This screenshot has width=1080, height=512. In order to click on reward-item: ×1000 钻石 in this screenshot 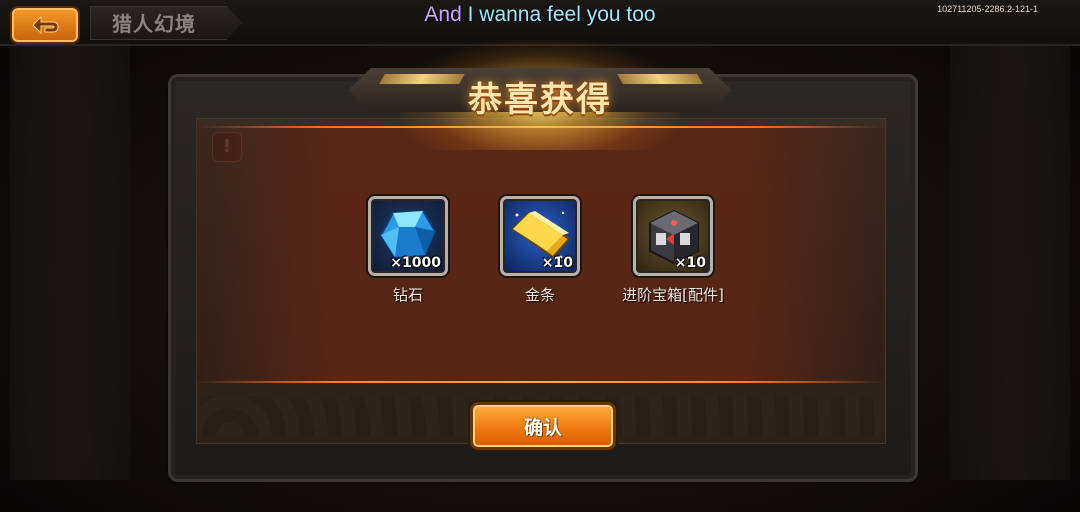, I will do `click(408, 250)`.